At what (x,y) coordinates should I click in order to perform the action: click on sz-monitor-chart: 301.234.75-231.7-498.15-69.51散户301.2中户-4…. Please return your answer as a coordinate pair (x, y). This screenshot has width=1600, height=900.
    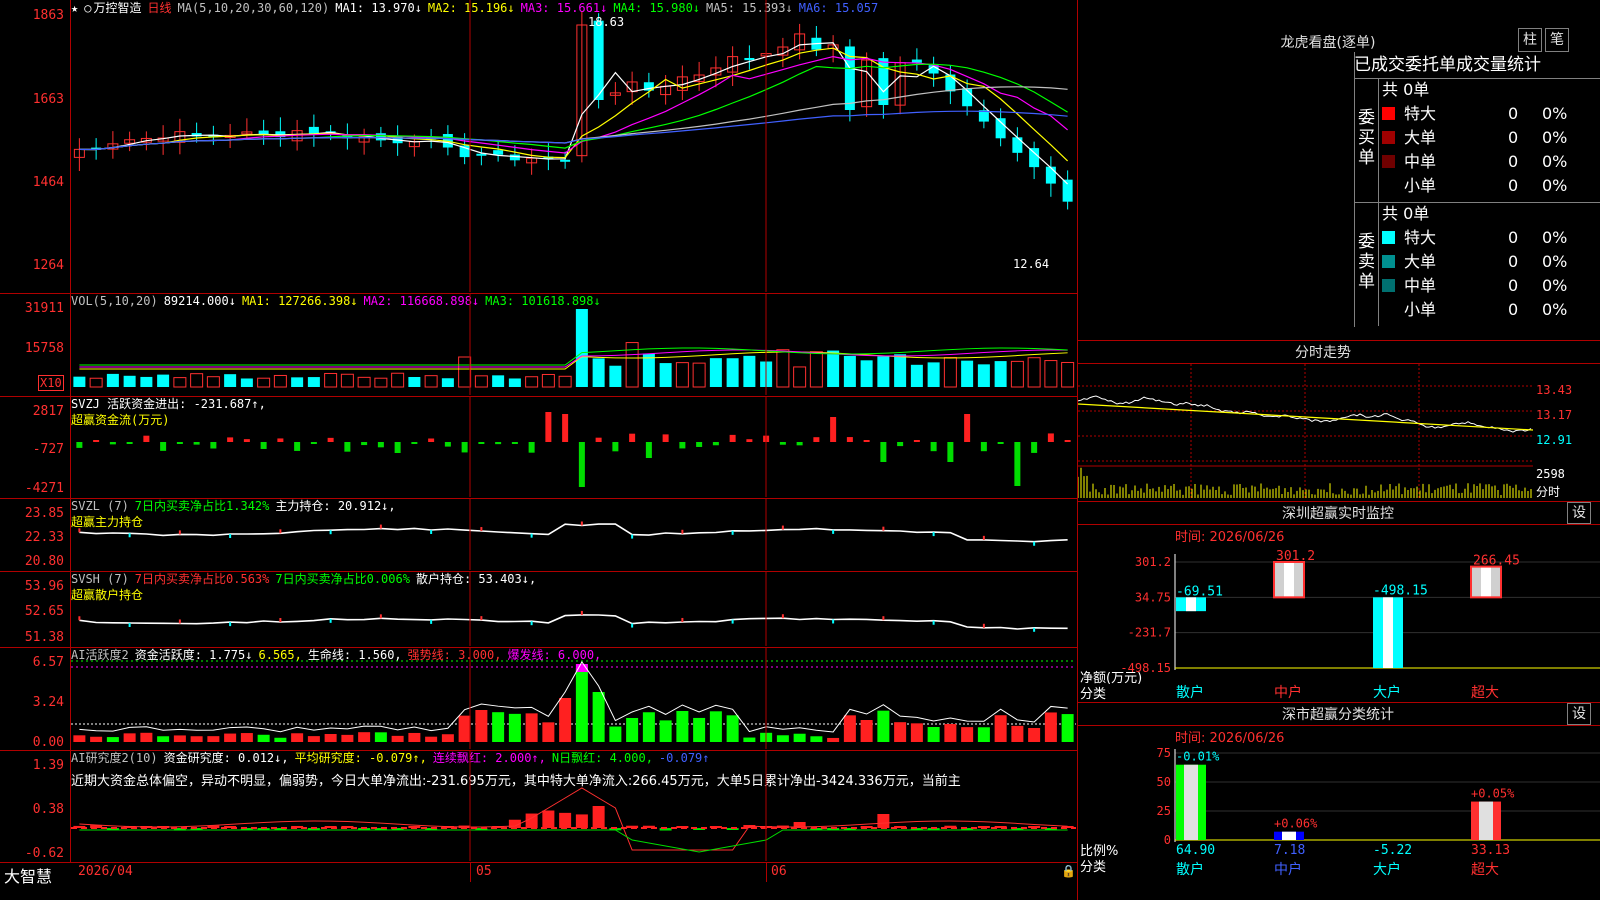
    Looking at the image, I should click on (1339, 602).